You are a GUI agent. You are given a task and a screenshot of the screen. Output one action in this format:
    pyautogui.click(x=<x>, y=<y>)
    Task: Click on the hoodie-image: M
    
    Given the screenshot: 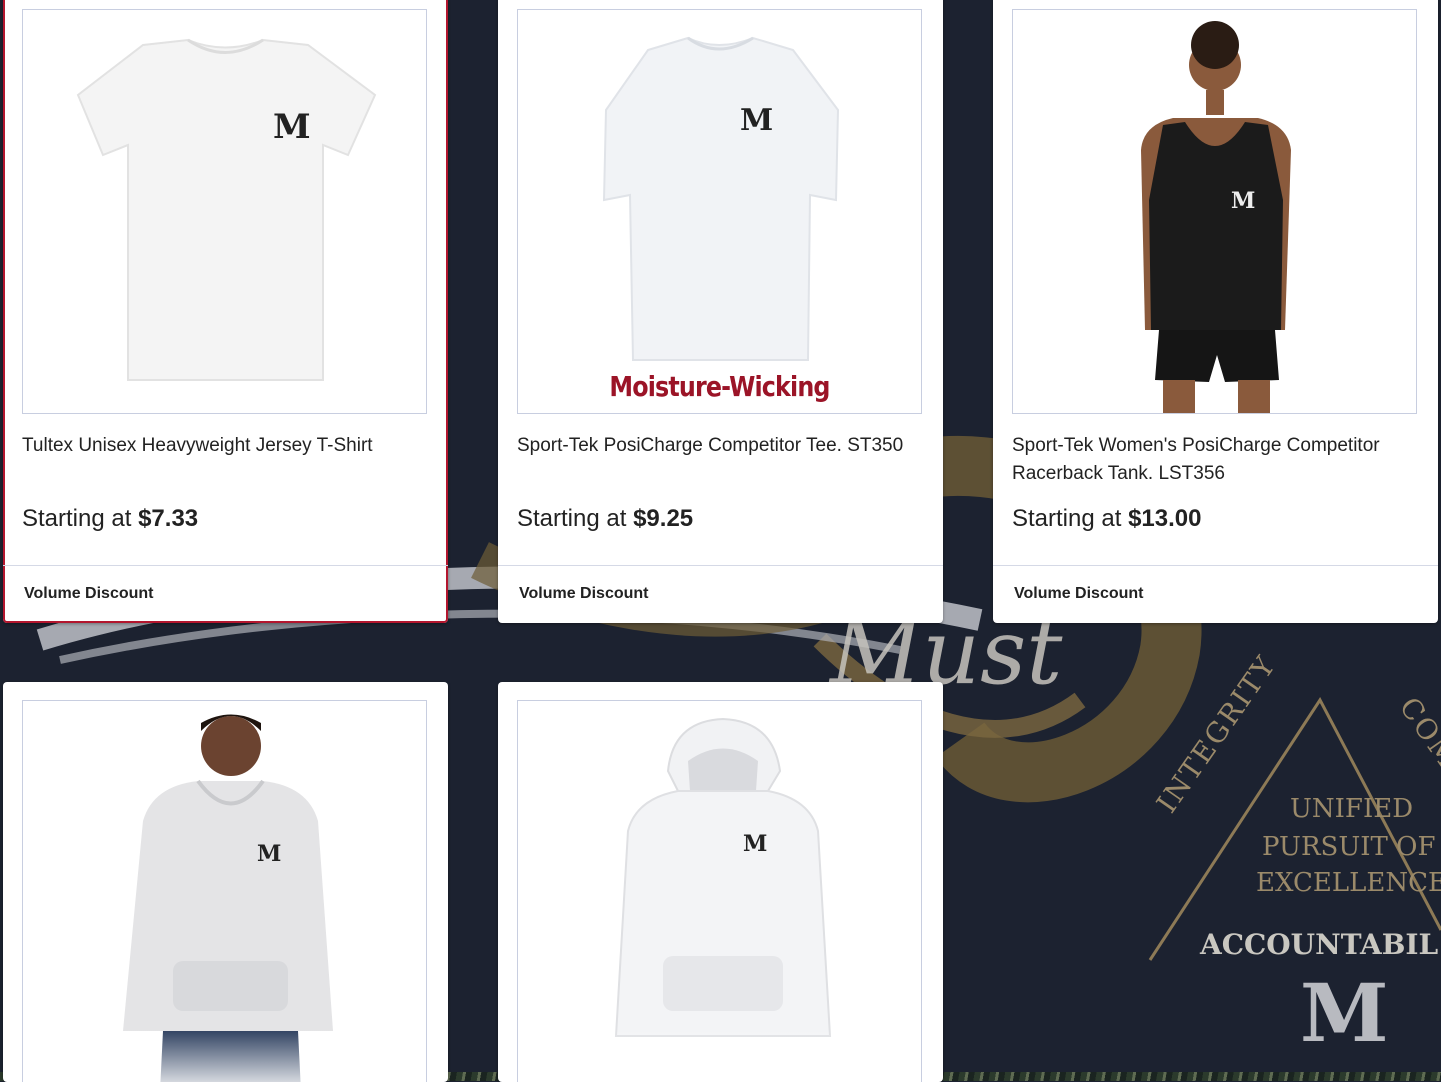 What is the action you would take?
    pyautogui.click(x=723, y=877)
    